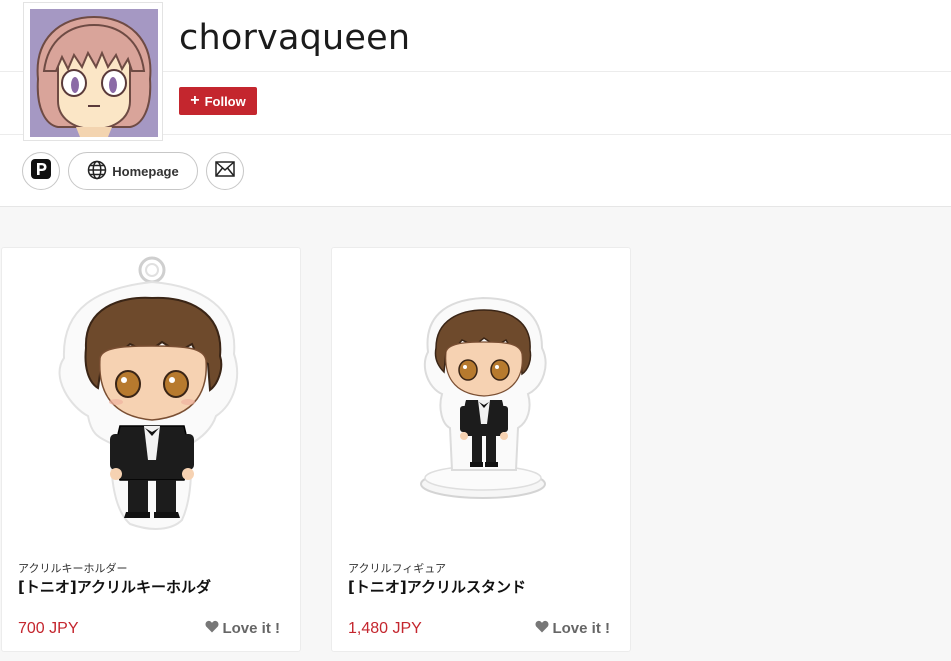 The height and width of the screenshot is (661, 951). I want to click on message-button, so click(225, 171).